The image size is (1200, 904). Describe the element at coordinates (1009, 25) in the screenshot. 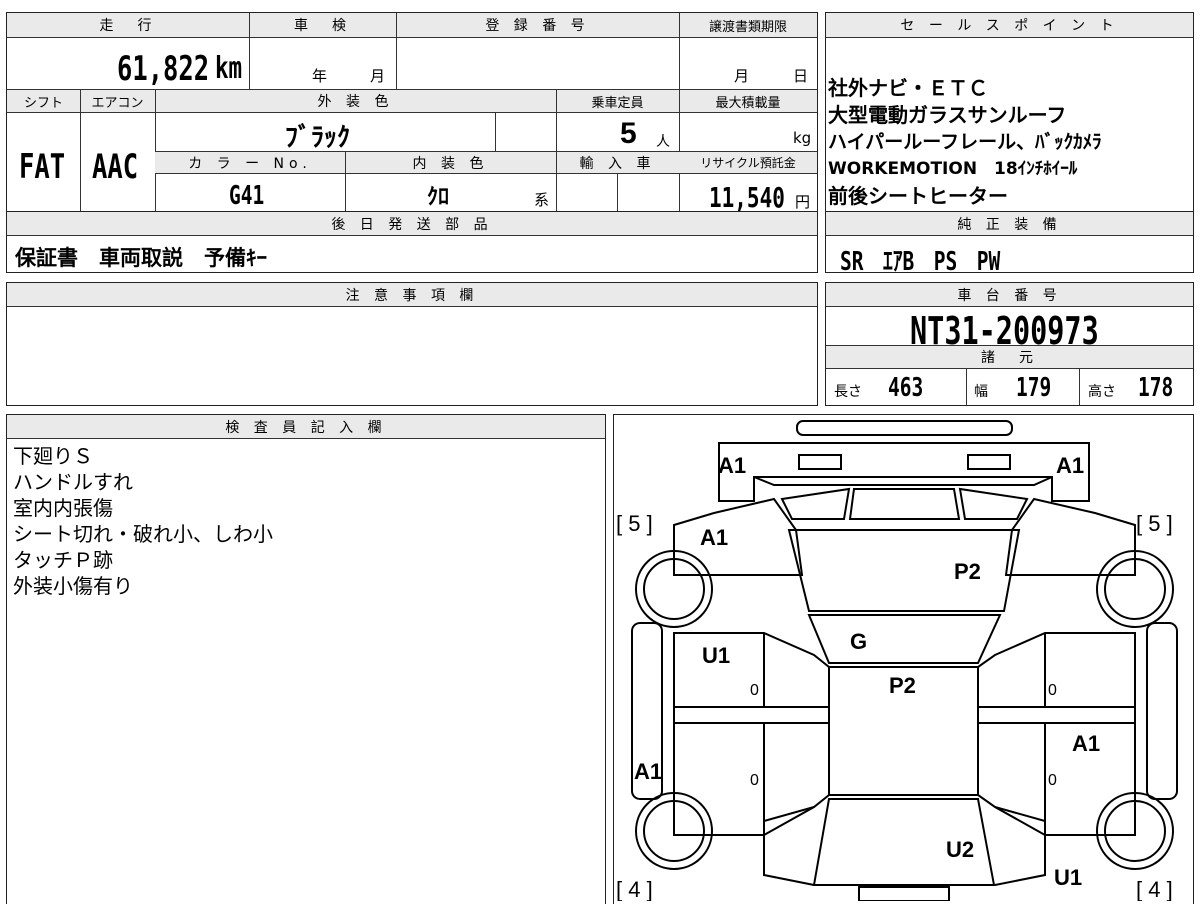

I see `sales-points-header: セ ー ル ス ポ イ ン ト` at that location.